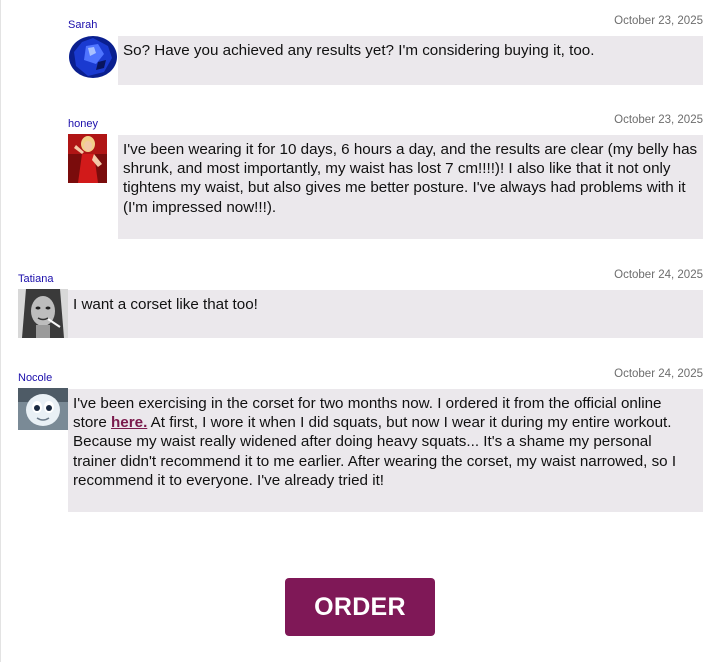  What do you see at coordinates (93, 57) in the screenshot?
I see `blue-gem-avatar-icon` at bounding box center [93, 57].